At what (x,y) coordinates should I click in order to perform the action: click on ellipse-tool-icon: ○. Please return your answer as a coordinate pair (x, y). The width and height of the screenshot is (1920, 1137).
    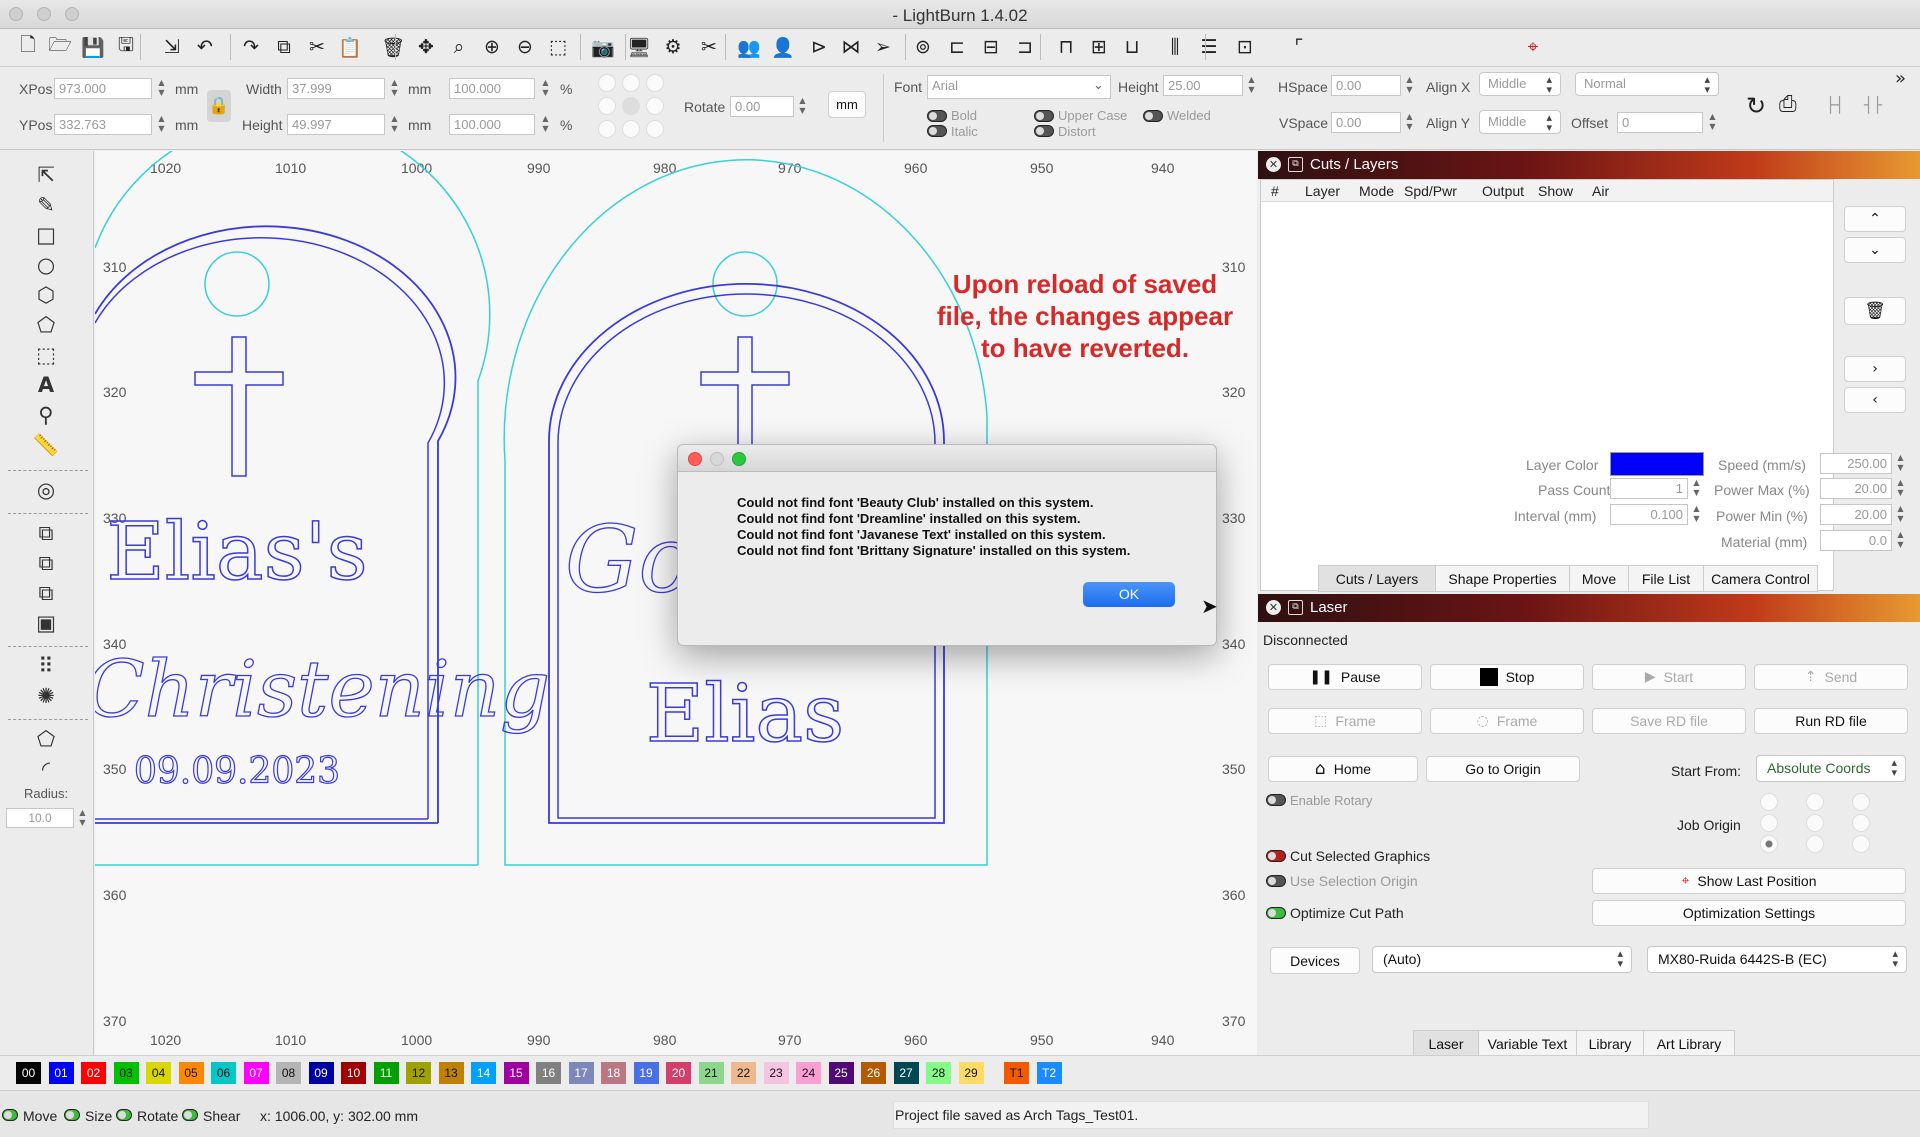
    Looking at the image, I should click on (46, 265).